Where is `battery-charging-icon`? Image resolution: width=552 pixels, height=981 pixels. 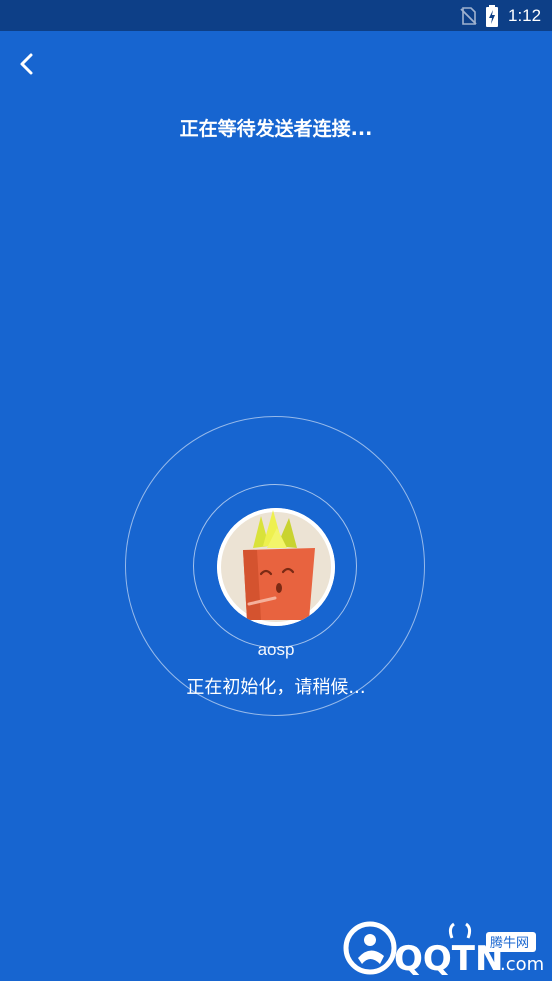 battery-charging-icon is located at coordinates (492, 16).